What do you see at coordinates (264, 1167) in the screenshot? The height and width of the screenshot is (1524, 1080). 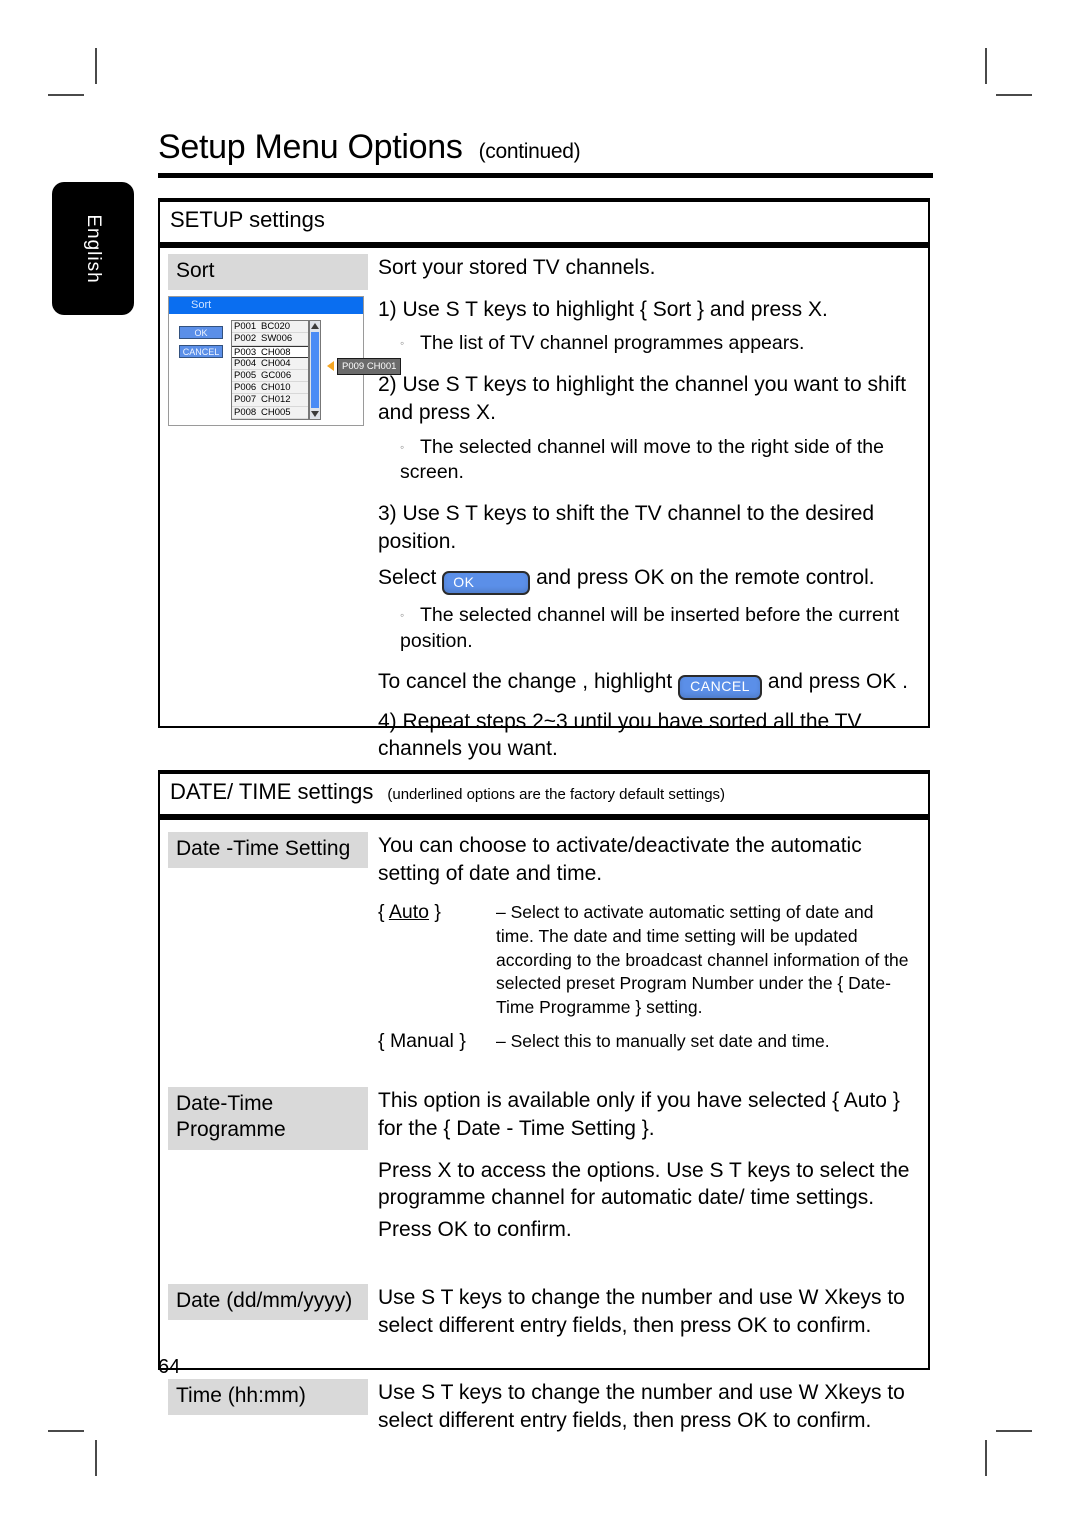 I see `dtp-label-cell: Date-Time Programme` at bounding box center [264, 1167].